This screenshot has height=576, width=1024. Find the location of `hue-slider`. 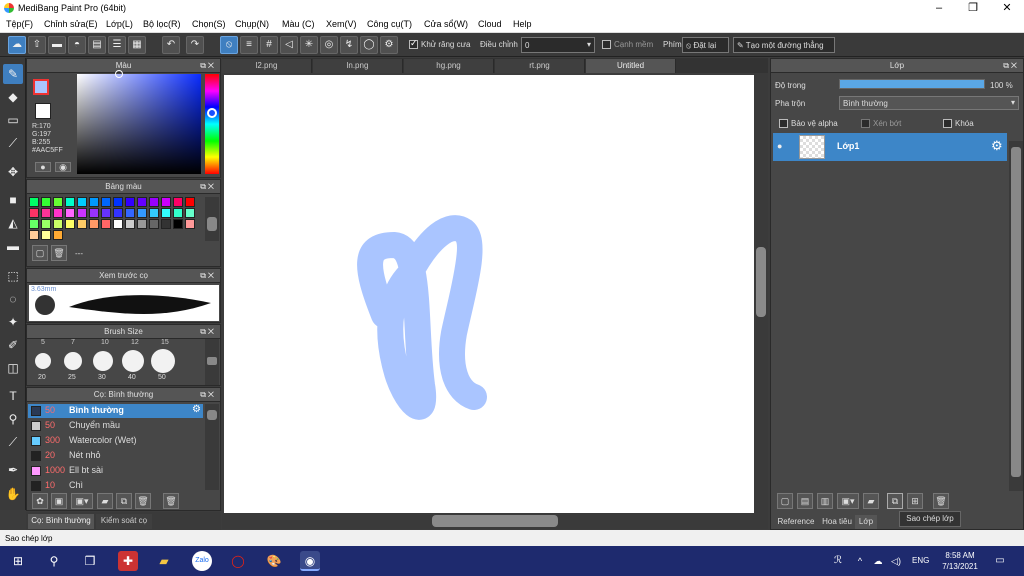

hue-slider is located at coordinates (212, 124).